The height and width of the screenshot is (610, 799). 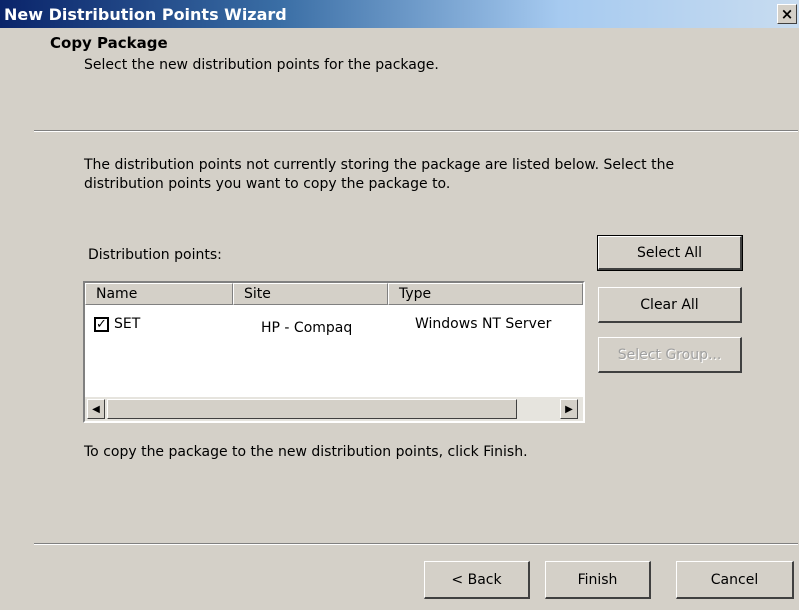 What do you see at coordinates (145, 14) in the screenshot?
I see `window-title: New Distribution Points Wizard` at bounding box center [145, 14].